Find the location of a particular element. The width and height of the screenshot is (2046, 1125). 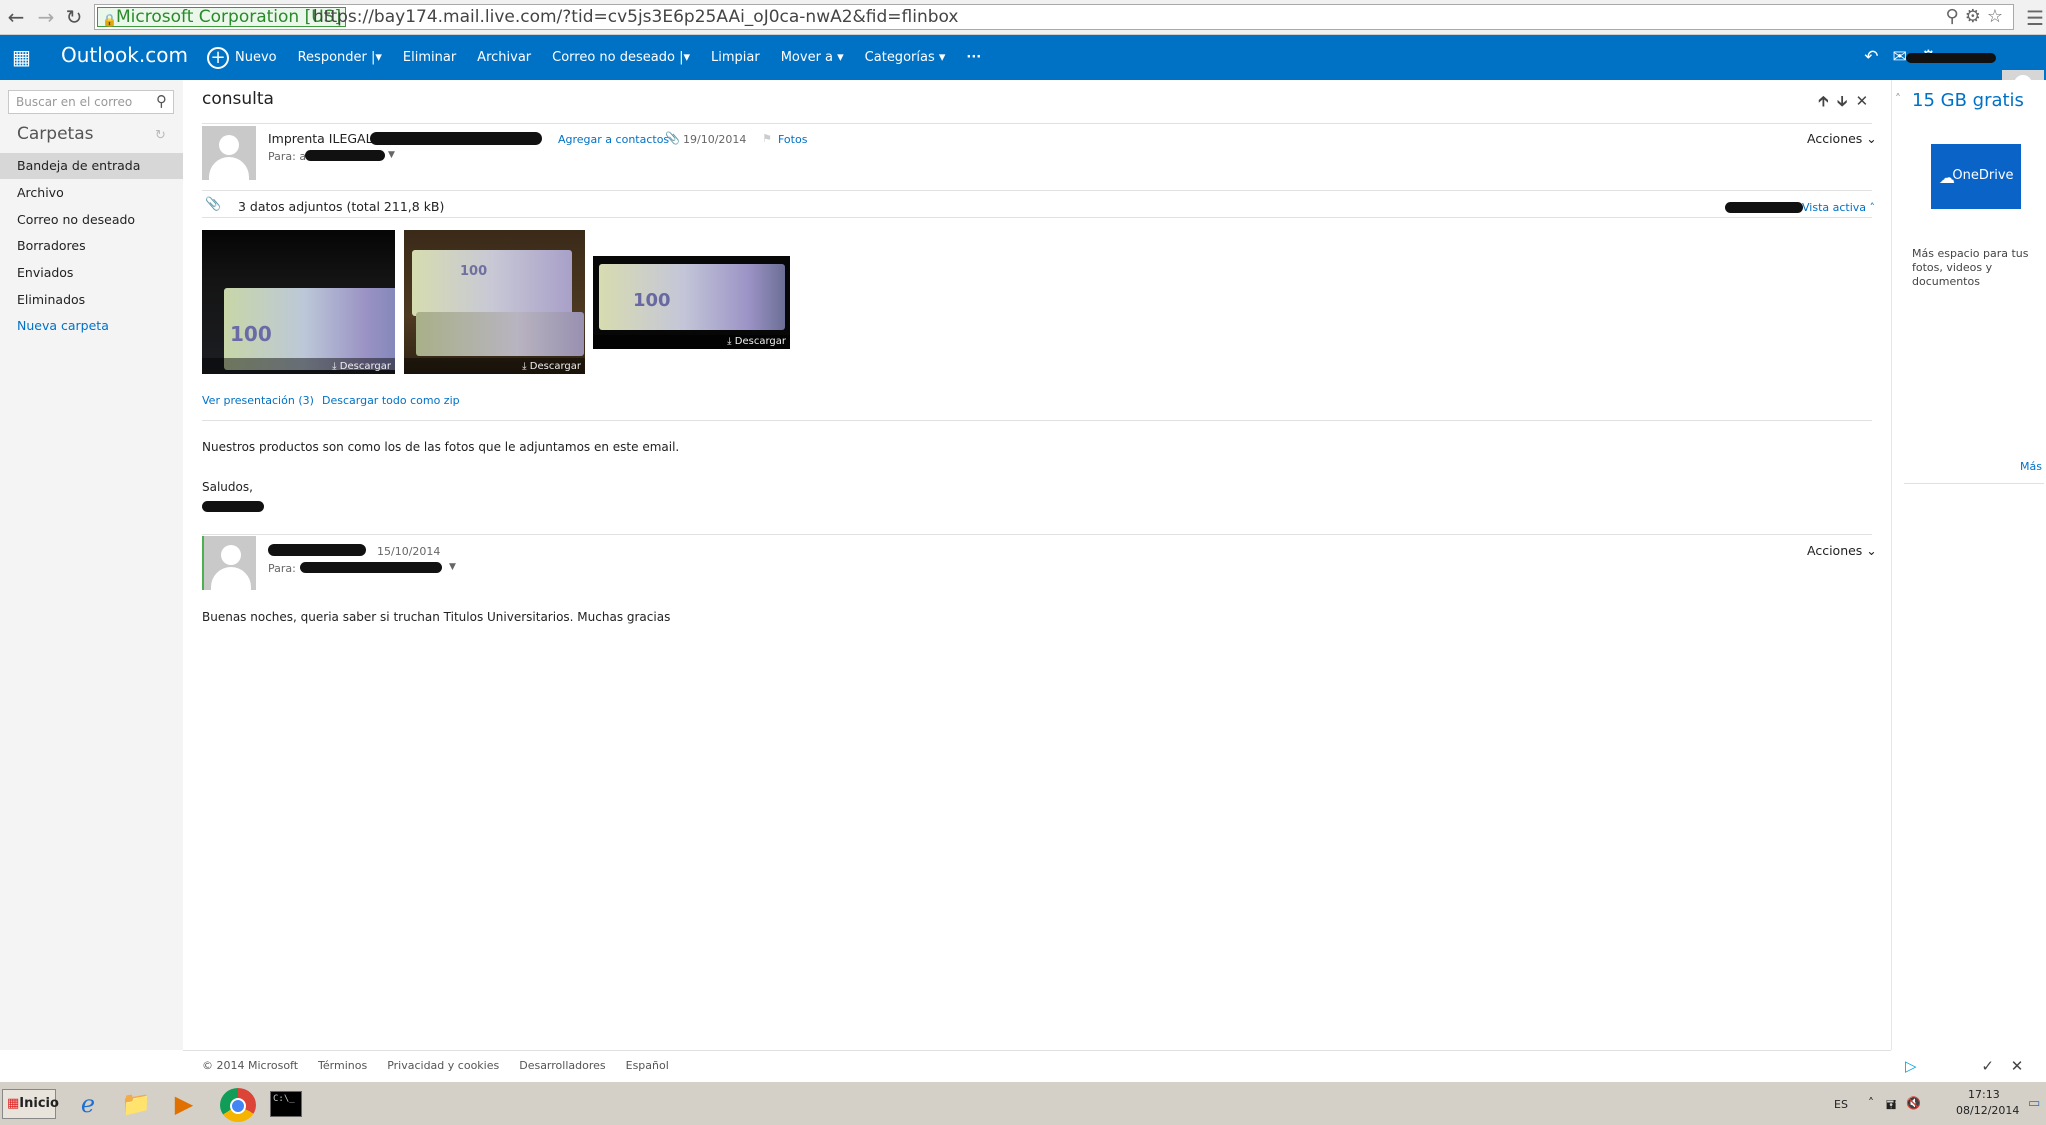

browser-menu-icon: ☰ is located at coordinates (2035, 18).